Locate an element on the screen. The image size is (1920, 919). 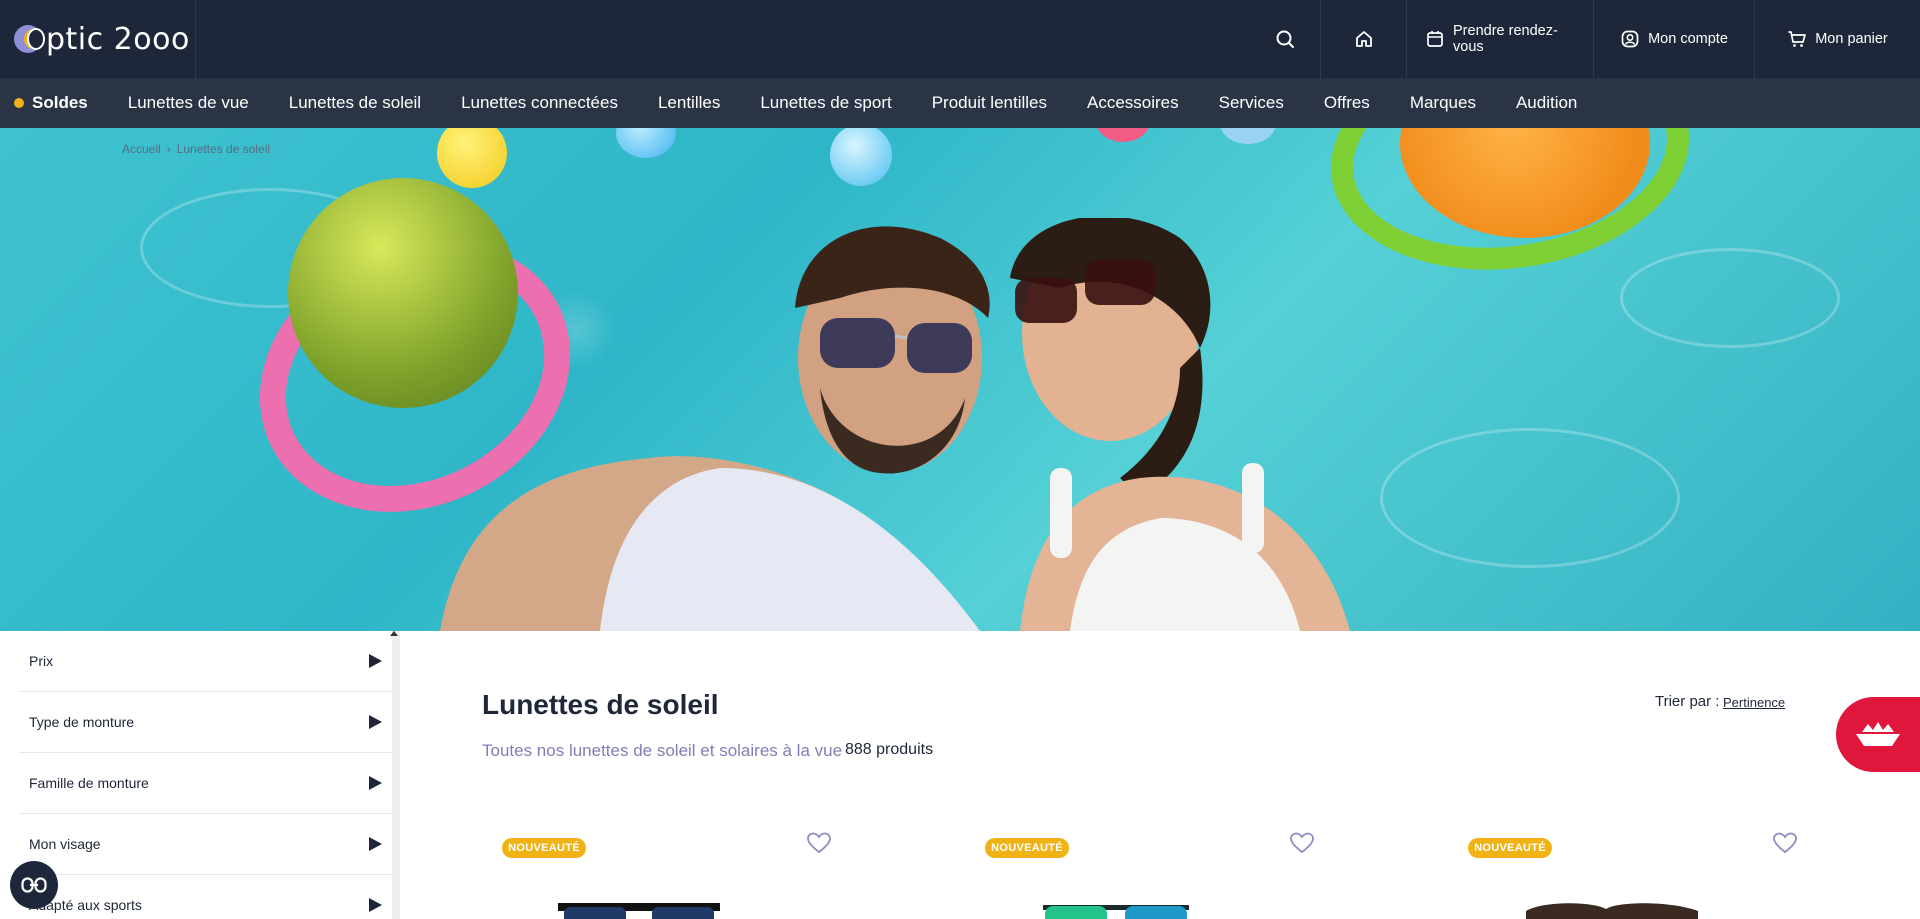
filter-adapte-aux-sports: Adapté aux sports is located at coordinates (205, 897).